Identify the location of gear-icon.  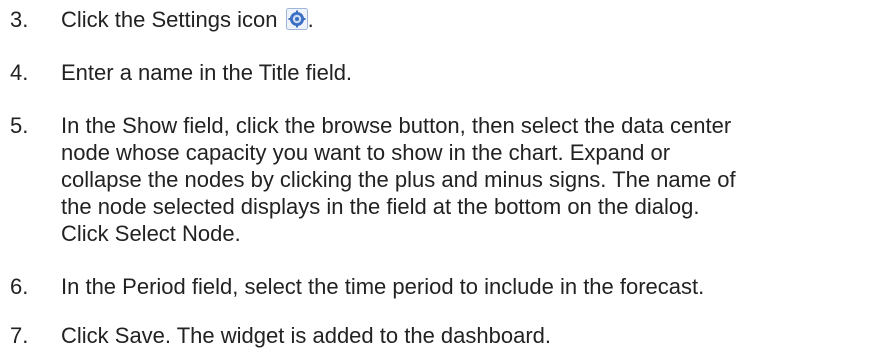
(296, 19).